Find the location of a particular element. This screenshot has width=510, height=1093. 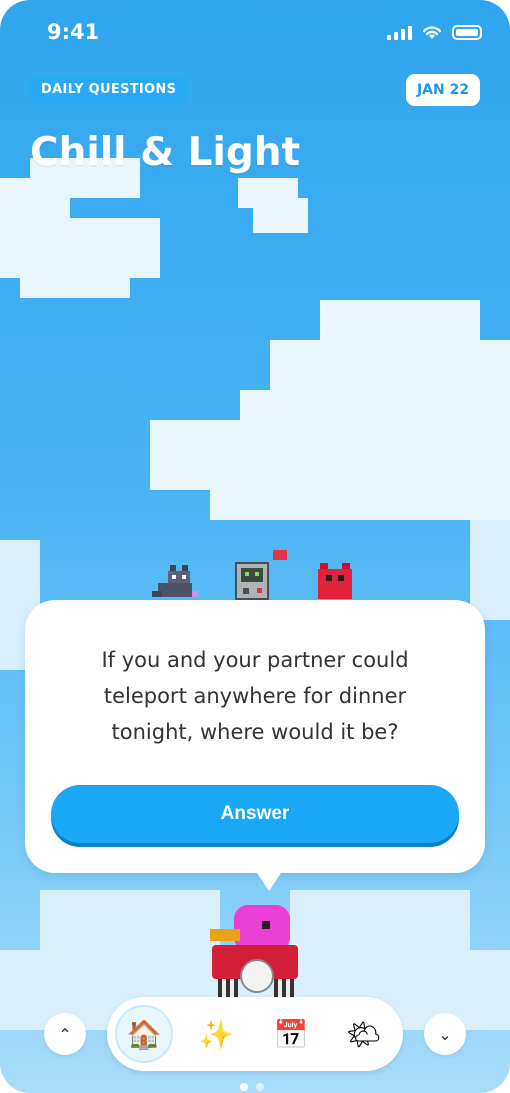

calendar-icon: 📅 is located at coordinates (291, 1034).